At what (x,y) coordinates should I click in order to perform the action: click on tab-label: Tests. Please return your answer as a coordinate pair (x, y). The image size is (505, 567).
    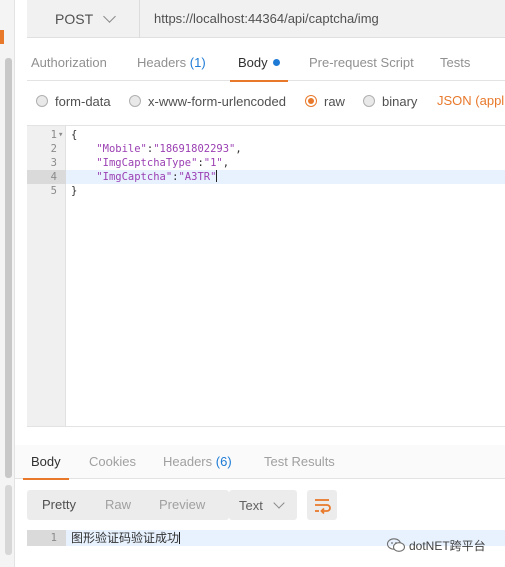
    Looking at the image, I should click on (455, 62).